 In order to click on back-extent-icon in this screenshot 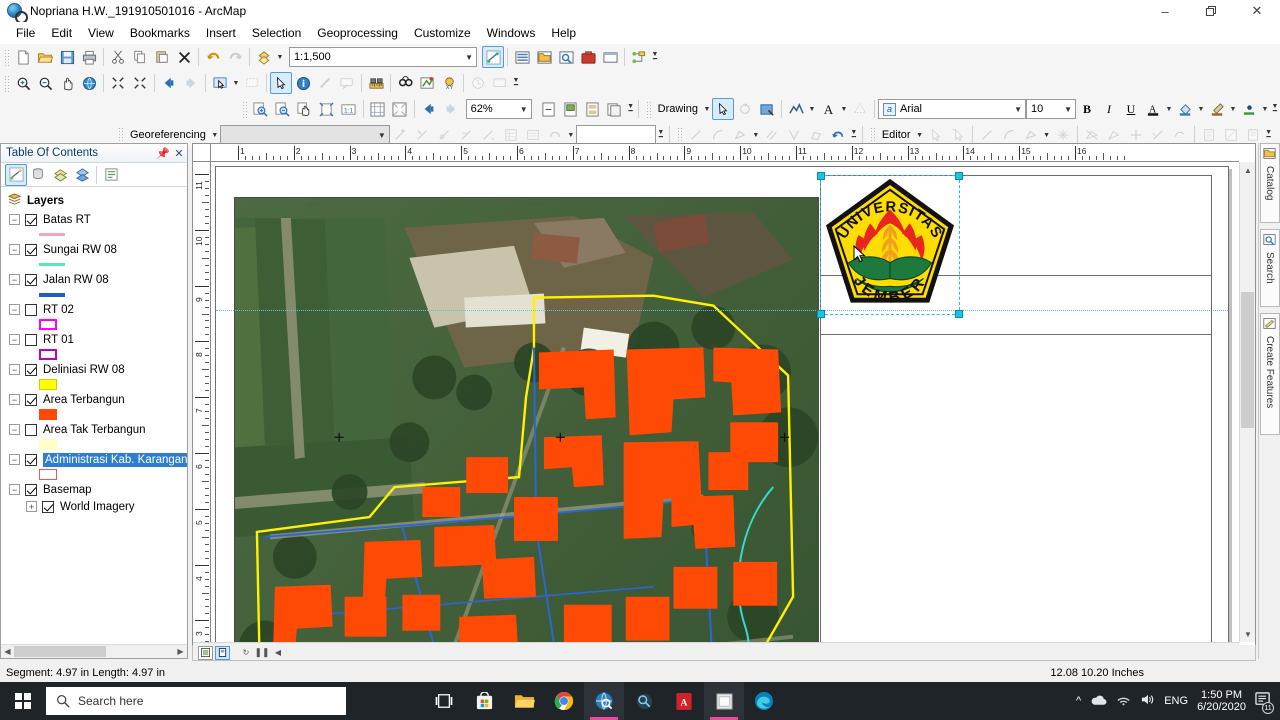, I will do `click(169, 83)`.